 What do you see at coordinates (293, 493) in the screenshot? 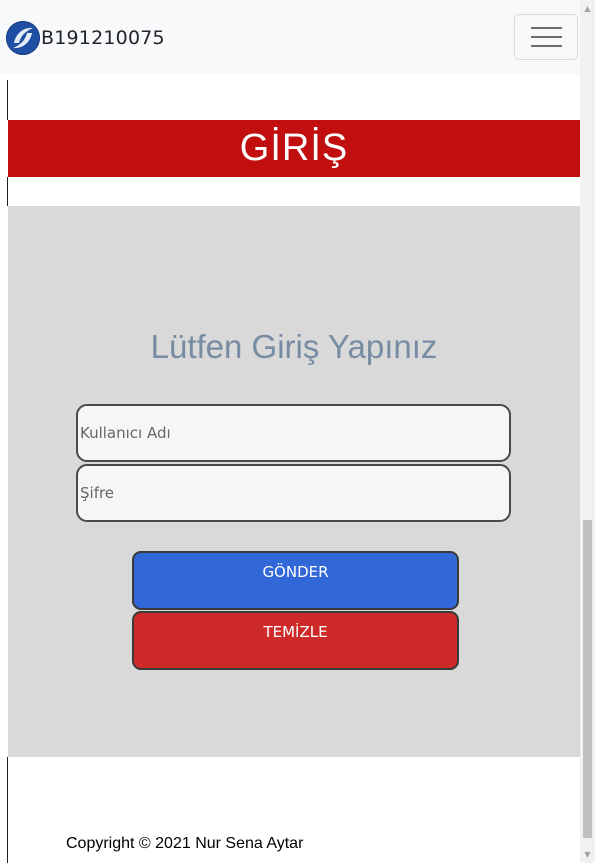
I see `password-input` at bounding box center [293, 493].